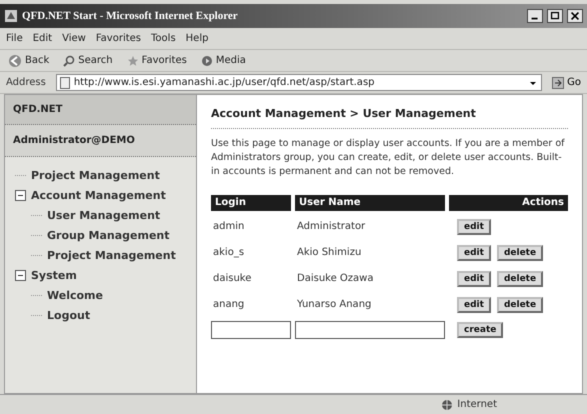 This screenshot has width=587, height=414. What do you see at coordinates (14, 38) in the screenshot?
I see `menu-item: File` at bounding box center [14, 38].